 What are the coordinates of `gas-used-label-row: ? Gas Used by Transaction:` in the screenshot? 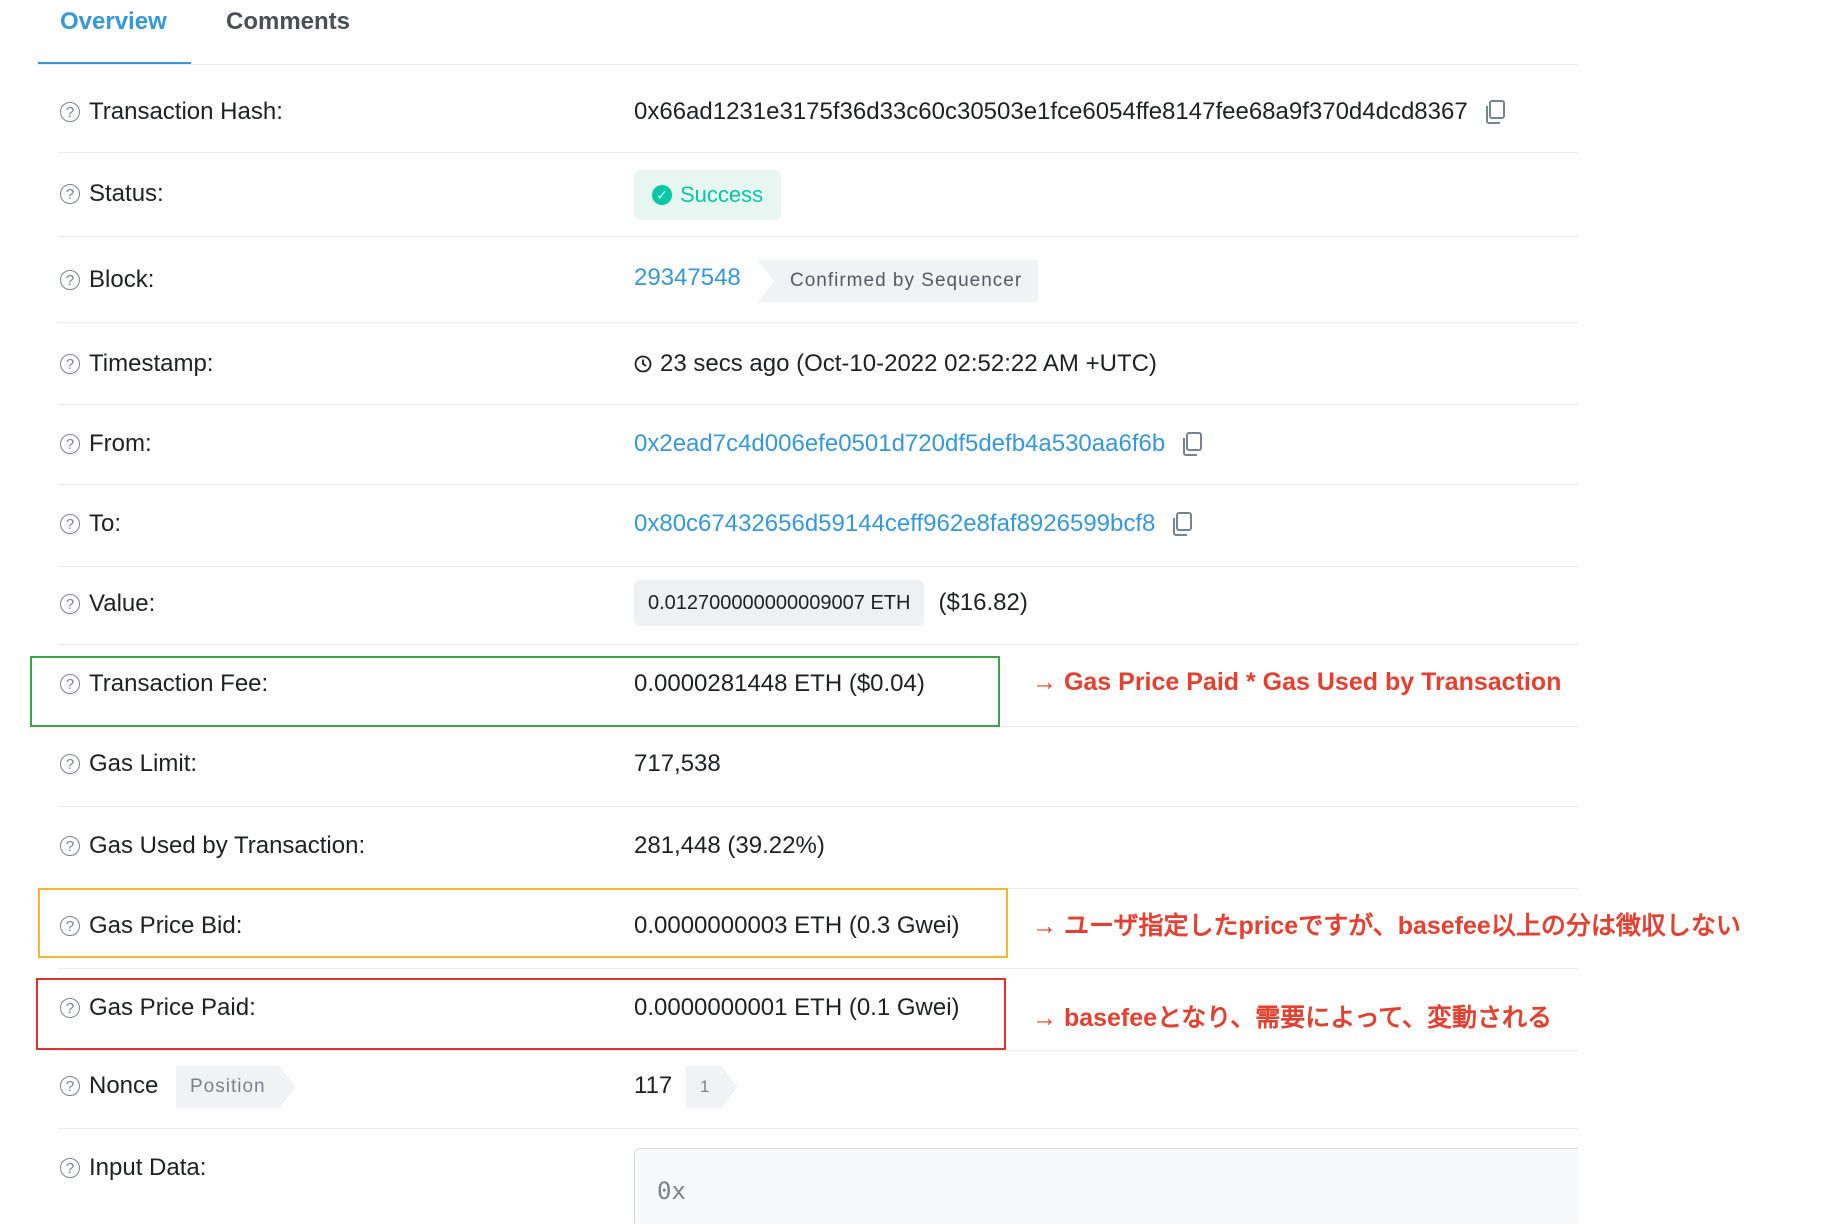 It's located at (212, 846).